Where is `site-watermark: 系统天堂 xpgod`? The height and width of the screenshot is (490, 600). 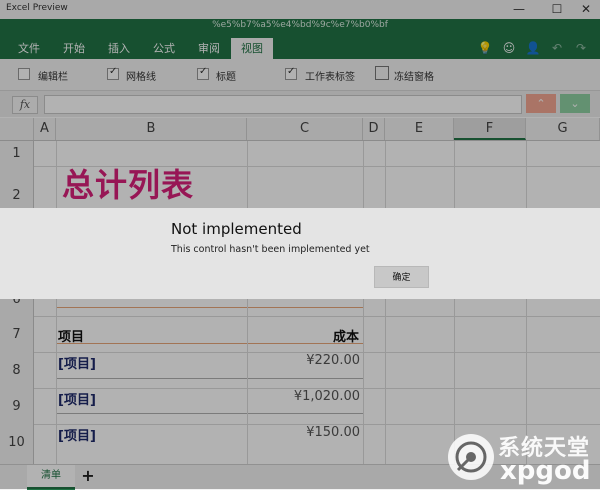 site-watermark: 系统天堂 xpgod is located at coordinates (524, 458).